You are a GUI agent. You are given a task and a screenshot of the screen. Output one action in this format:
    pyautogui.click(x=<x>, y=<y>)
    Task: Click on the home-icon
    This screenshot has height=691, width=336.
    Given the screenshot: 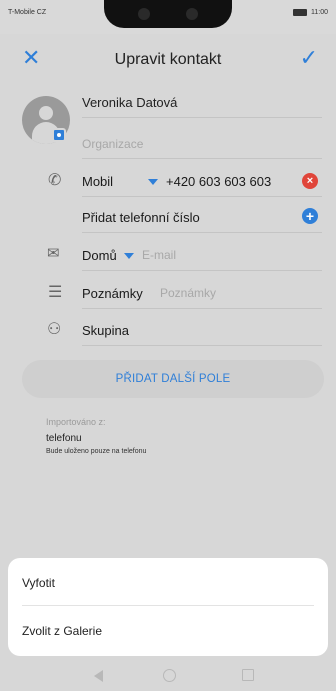 What is the action you would take?
    pyautogui.click(x=169, y=675)
    